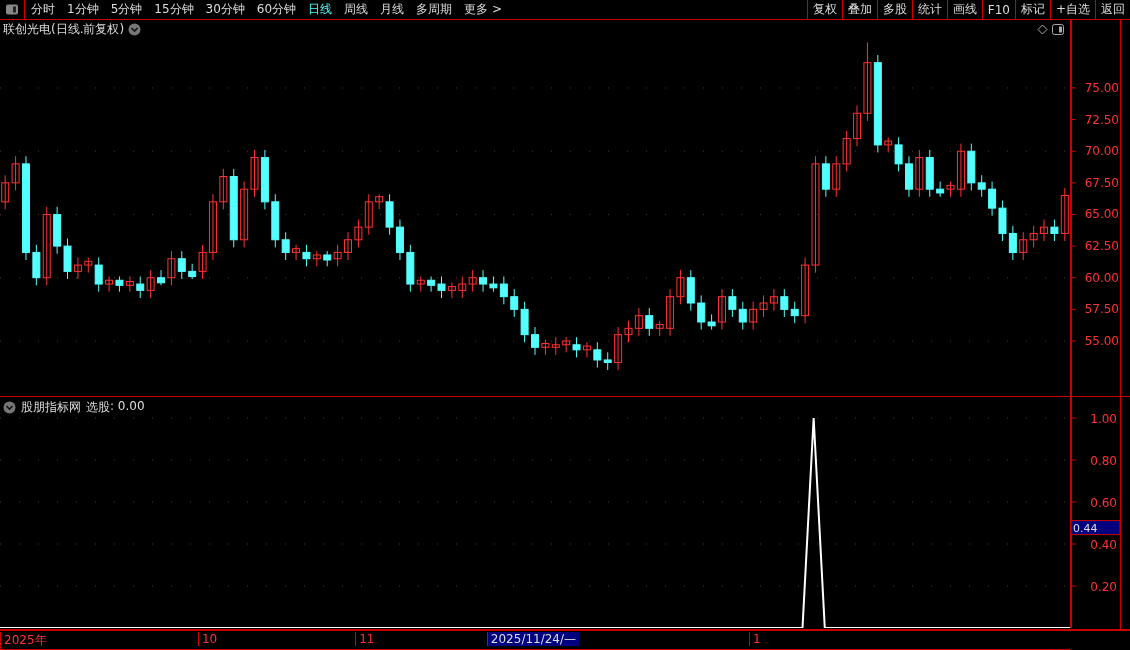 This screenshot has height=650, width=1130. I want to click on period-tab: 30分钟, so click(225, 9).